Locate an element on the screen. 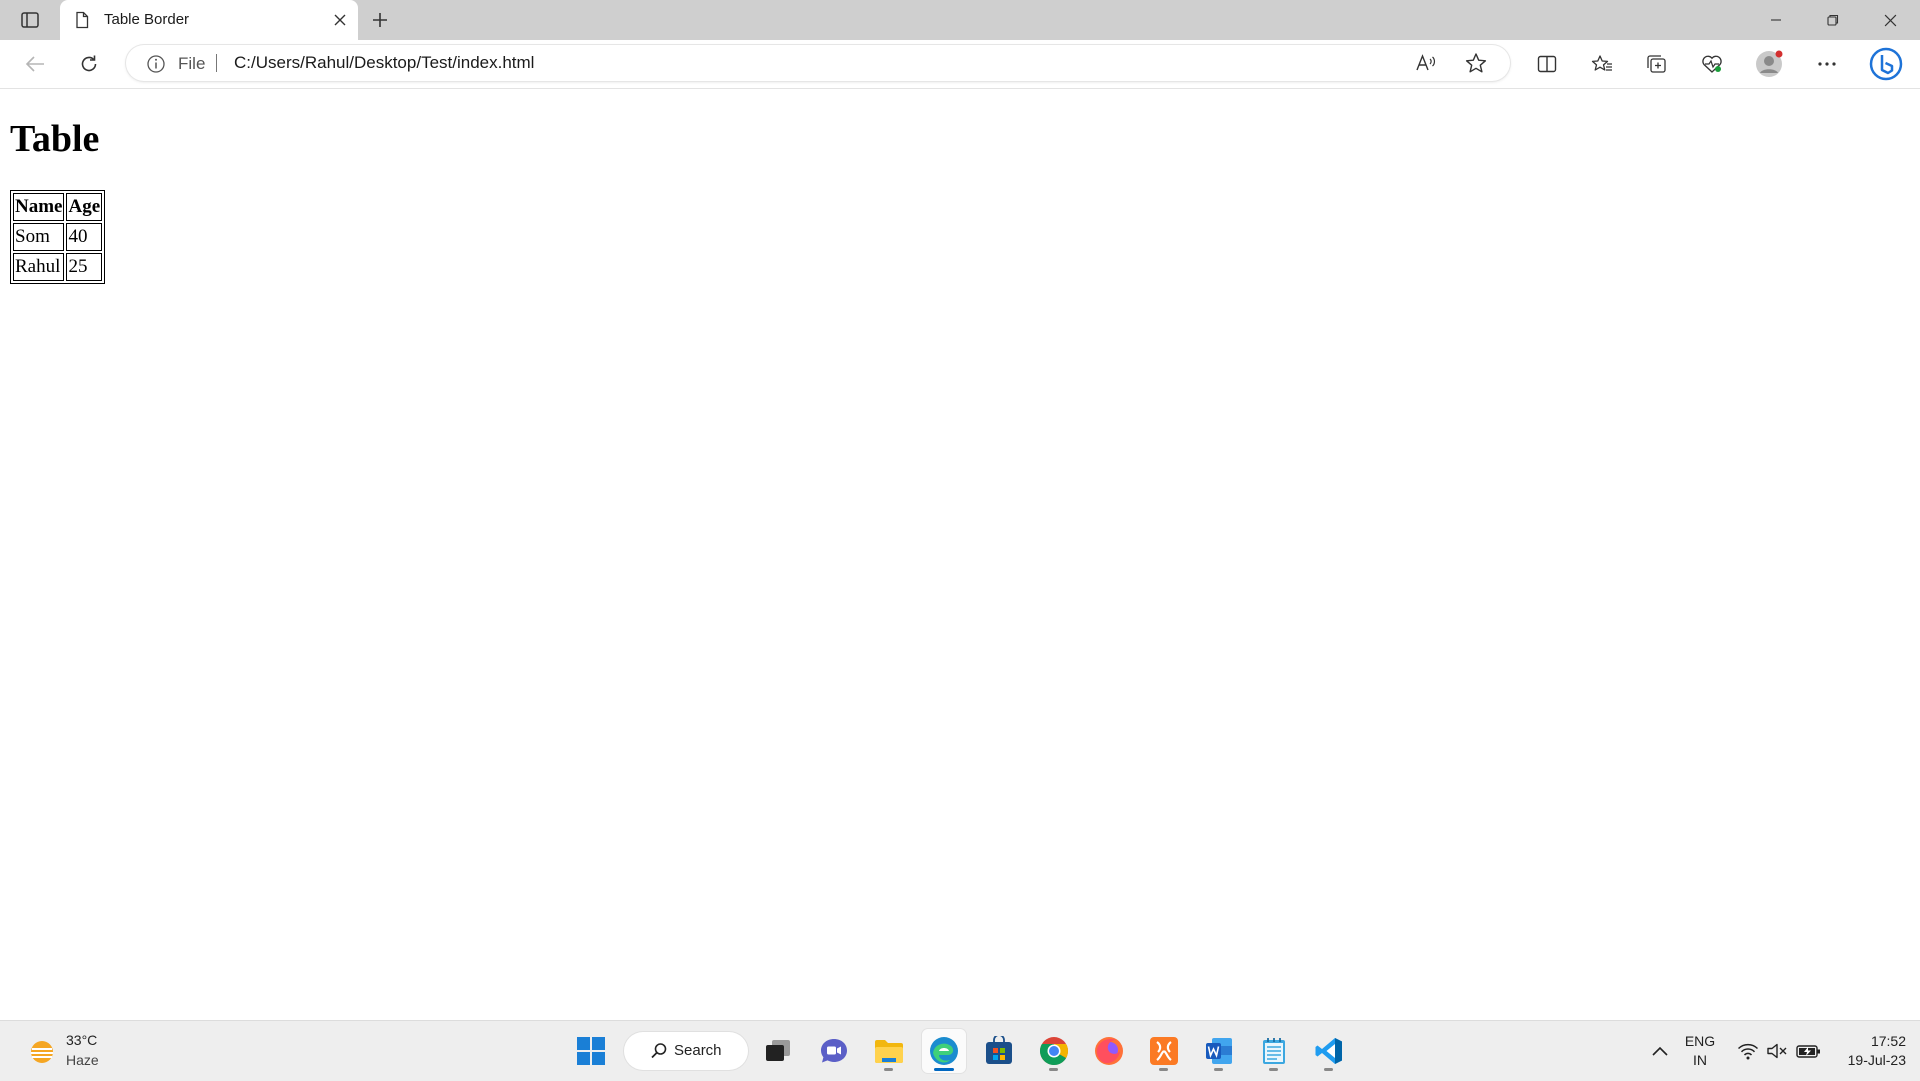  store-icon is located at coordinates (999, 1050).